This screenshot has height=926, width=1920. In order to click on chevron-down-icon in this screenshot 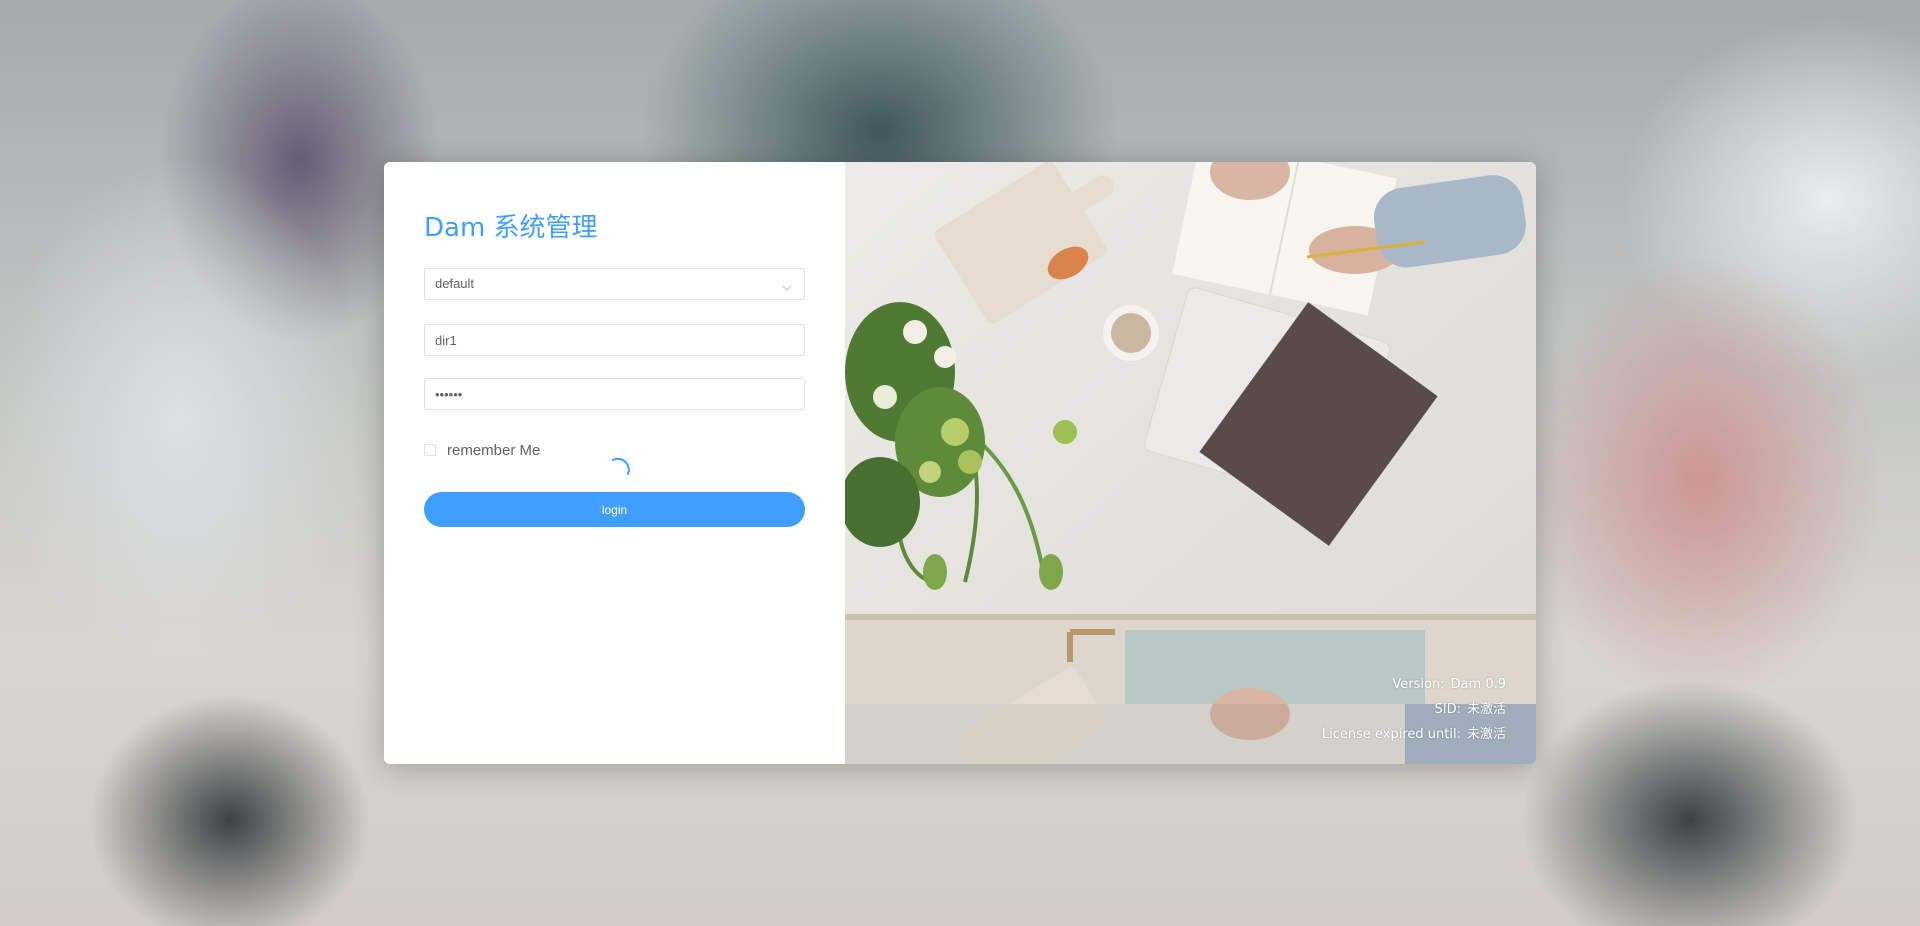, I will do `click(787, 284)`.